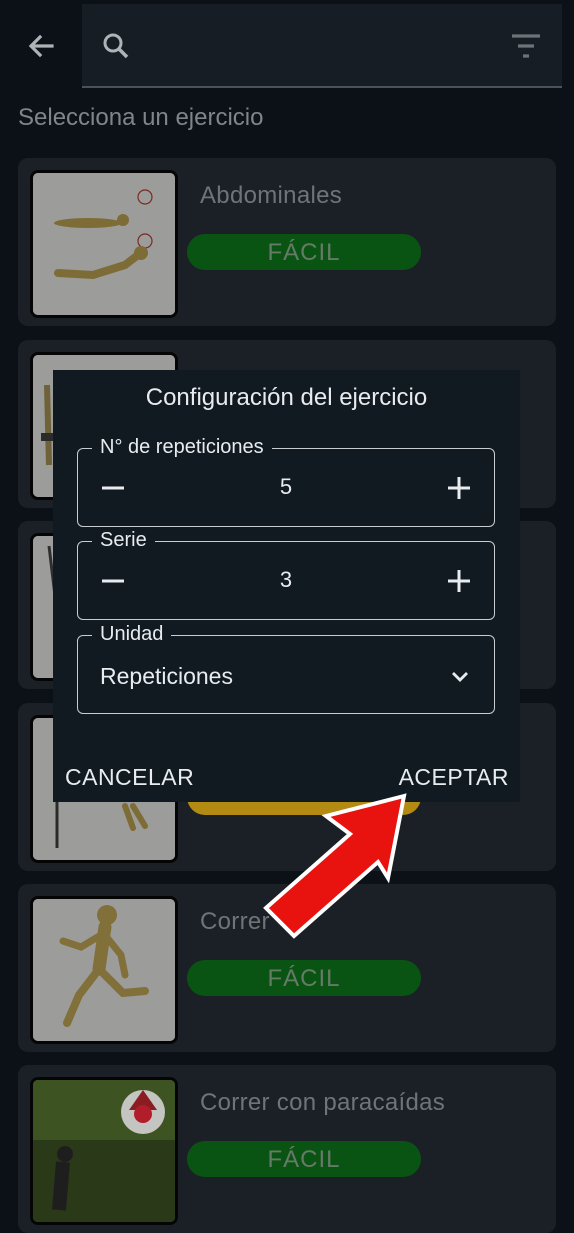 Image resolution: width=574 pixels, height=1233 pixels. Describe the element at coordinates (123, 540) in the screenshot. I see `series-label: Serie` at that location.